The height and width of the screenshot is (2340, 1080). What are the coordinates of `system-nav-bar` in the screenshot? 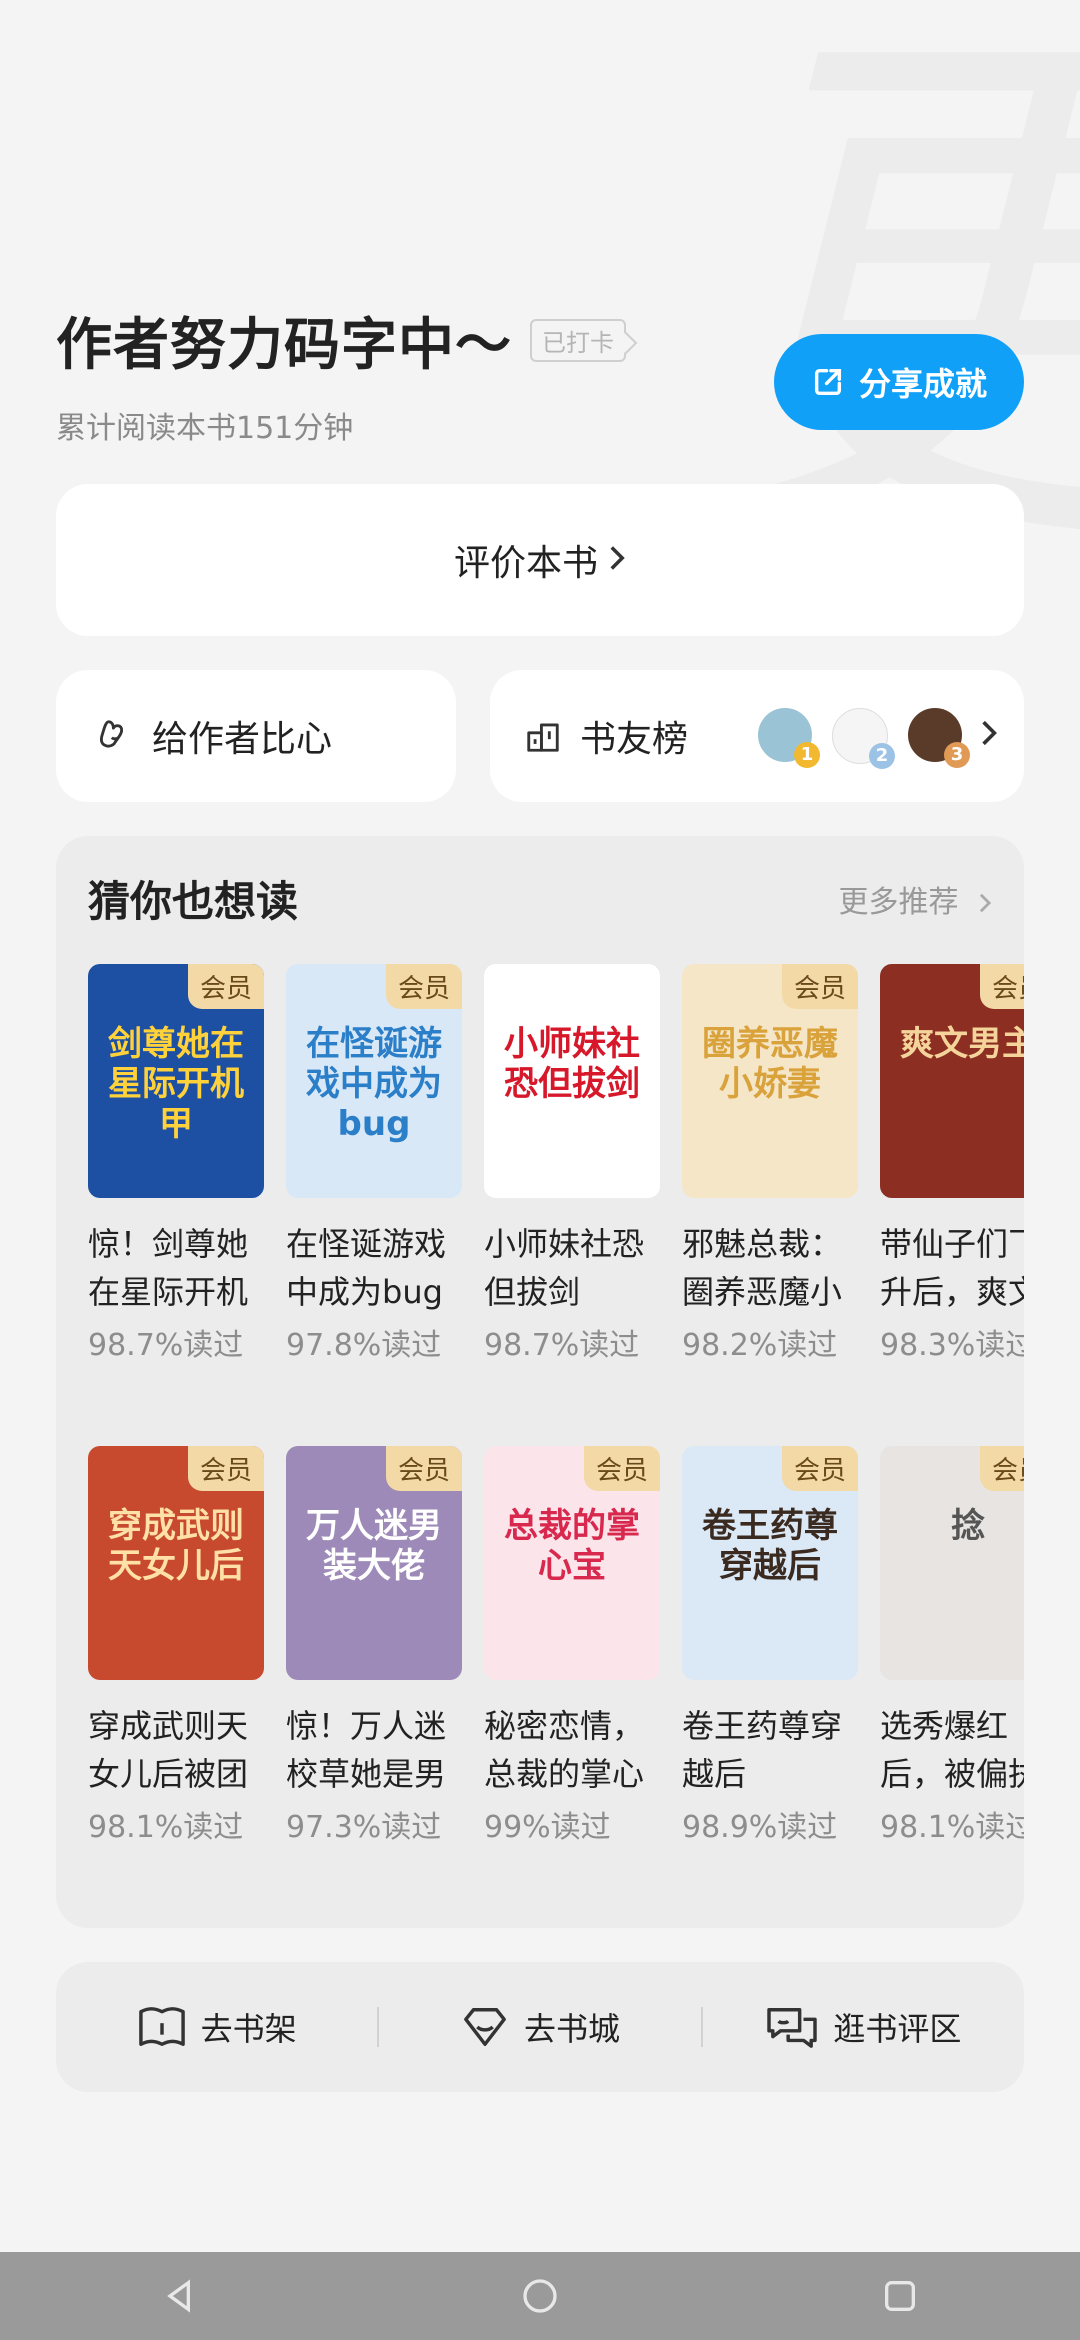 It's located at (540, 2296).